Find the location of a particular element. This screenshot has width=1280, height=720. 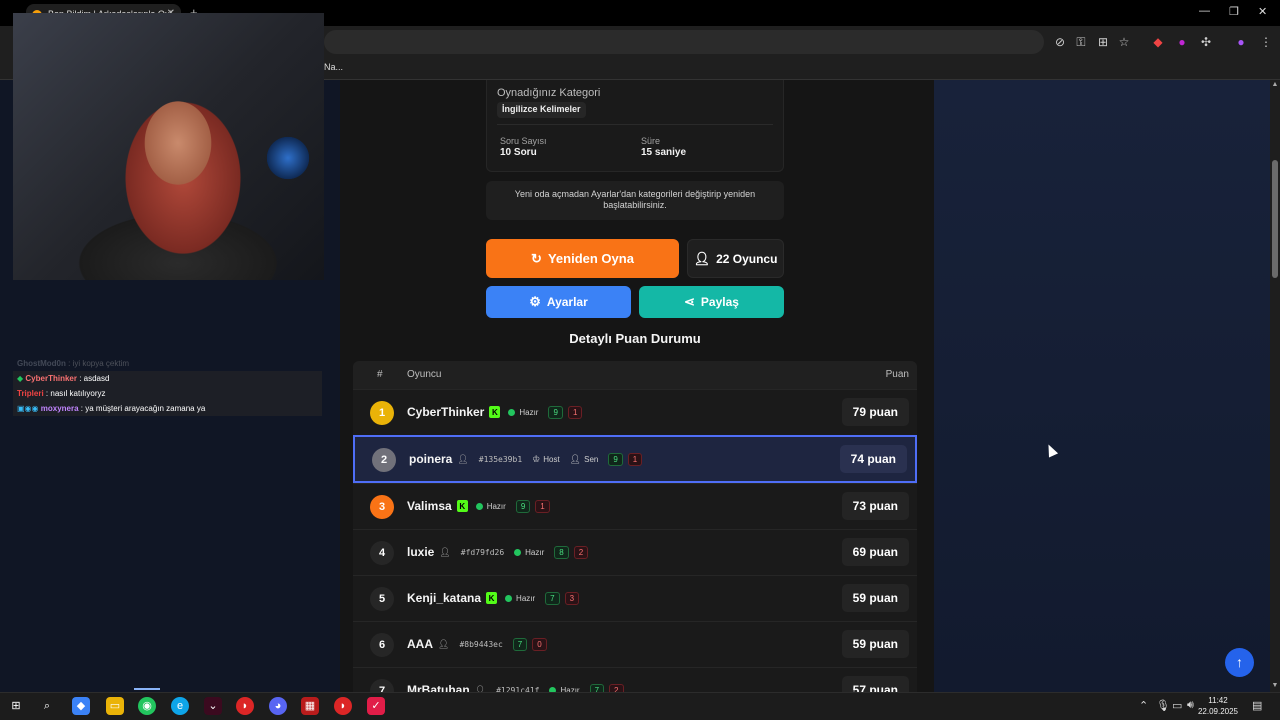

app-icon-2: ◗ is located at coordinates (245, 706).